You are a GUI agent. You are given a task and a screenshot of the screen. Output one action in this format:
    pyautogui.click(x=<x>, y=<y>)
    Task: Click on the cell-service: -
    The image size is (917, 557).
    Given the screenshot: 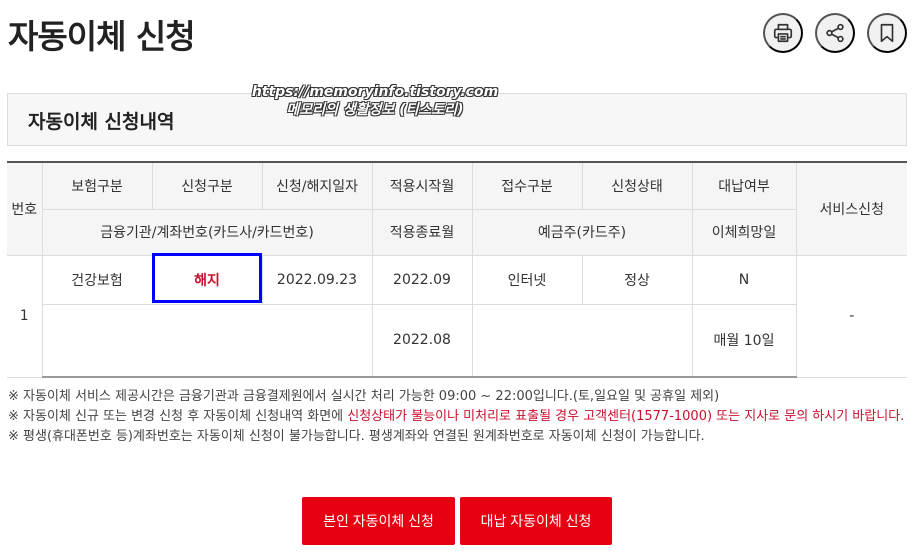 What is the action you would take?
    pyautogui.click(x=851, y=316)
    